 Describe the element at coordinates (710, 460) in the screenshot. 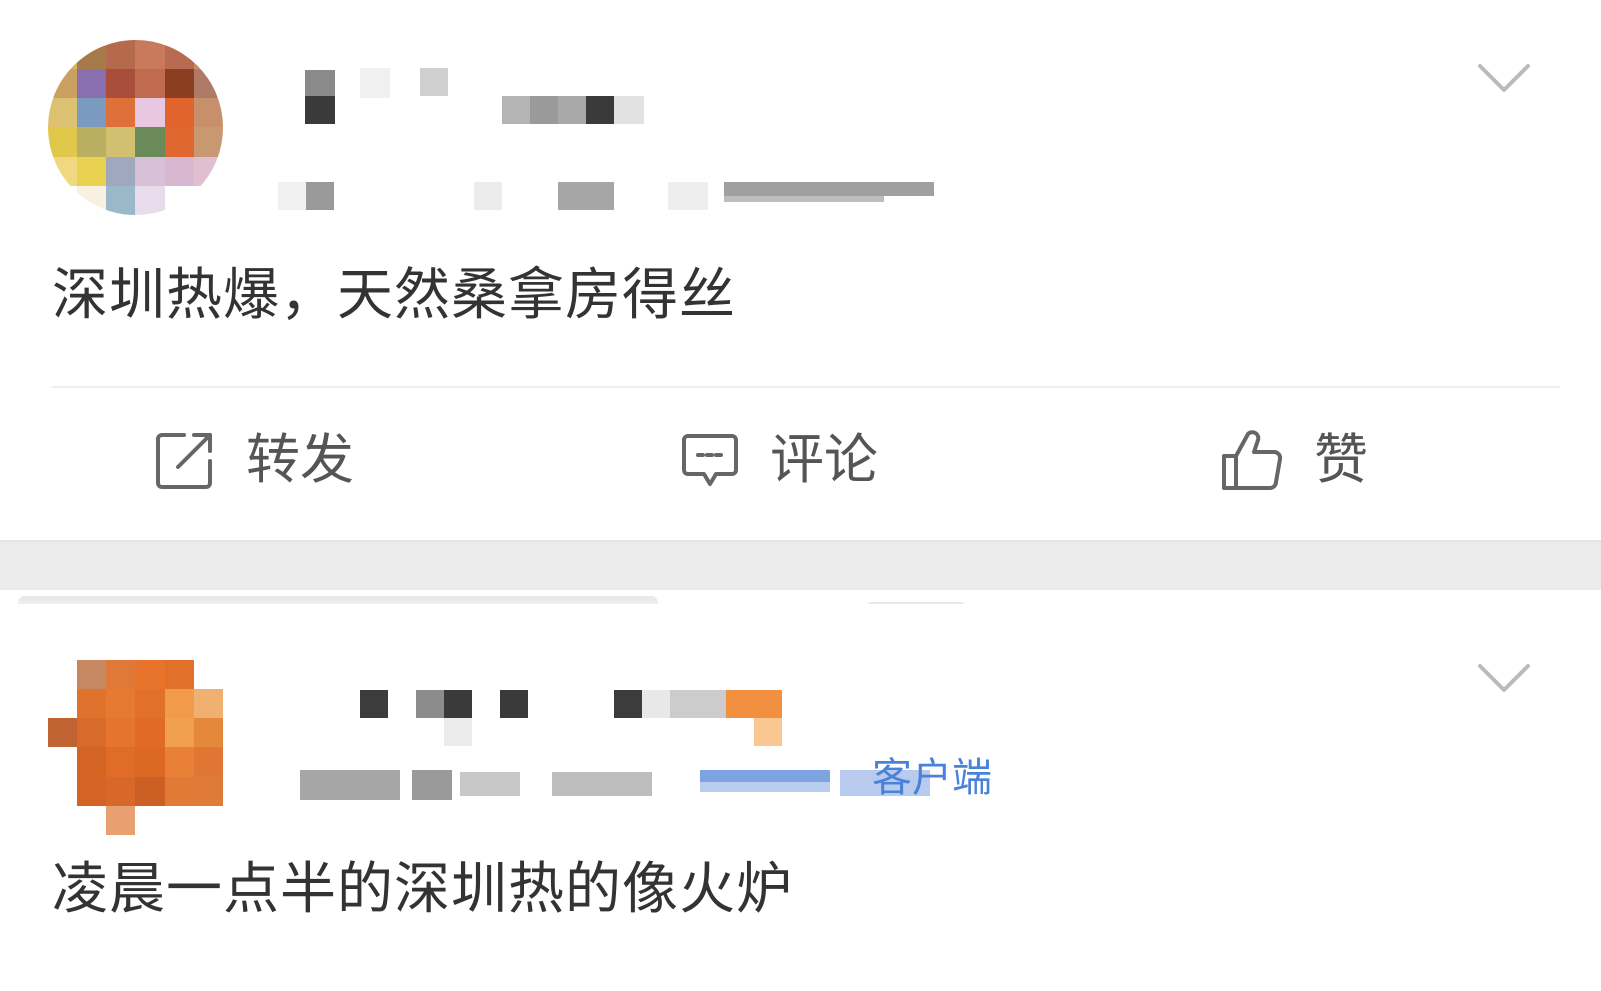

I see `comment-icon` at that location.